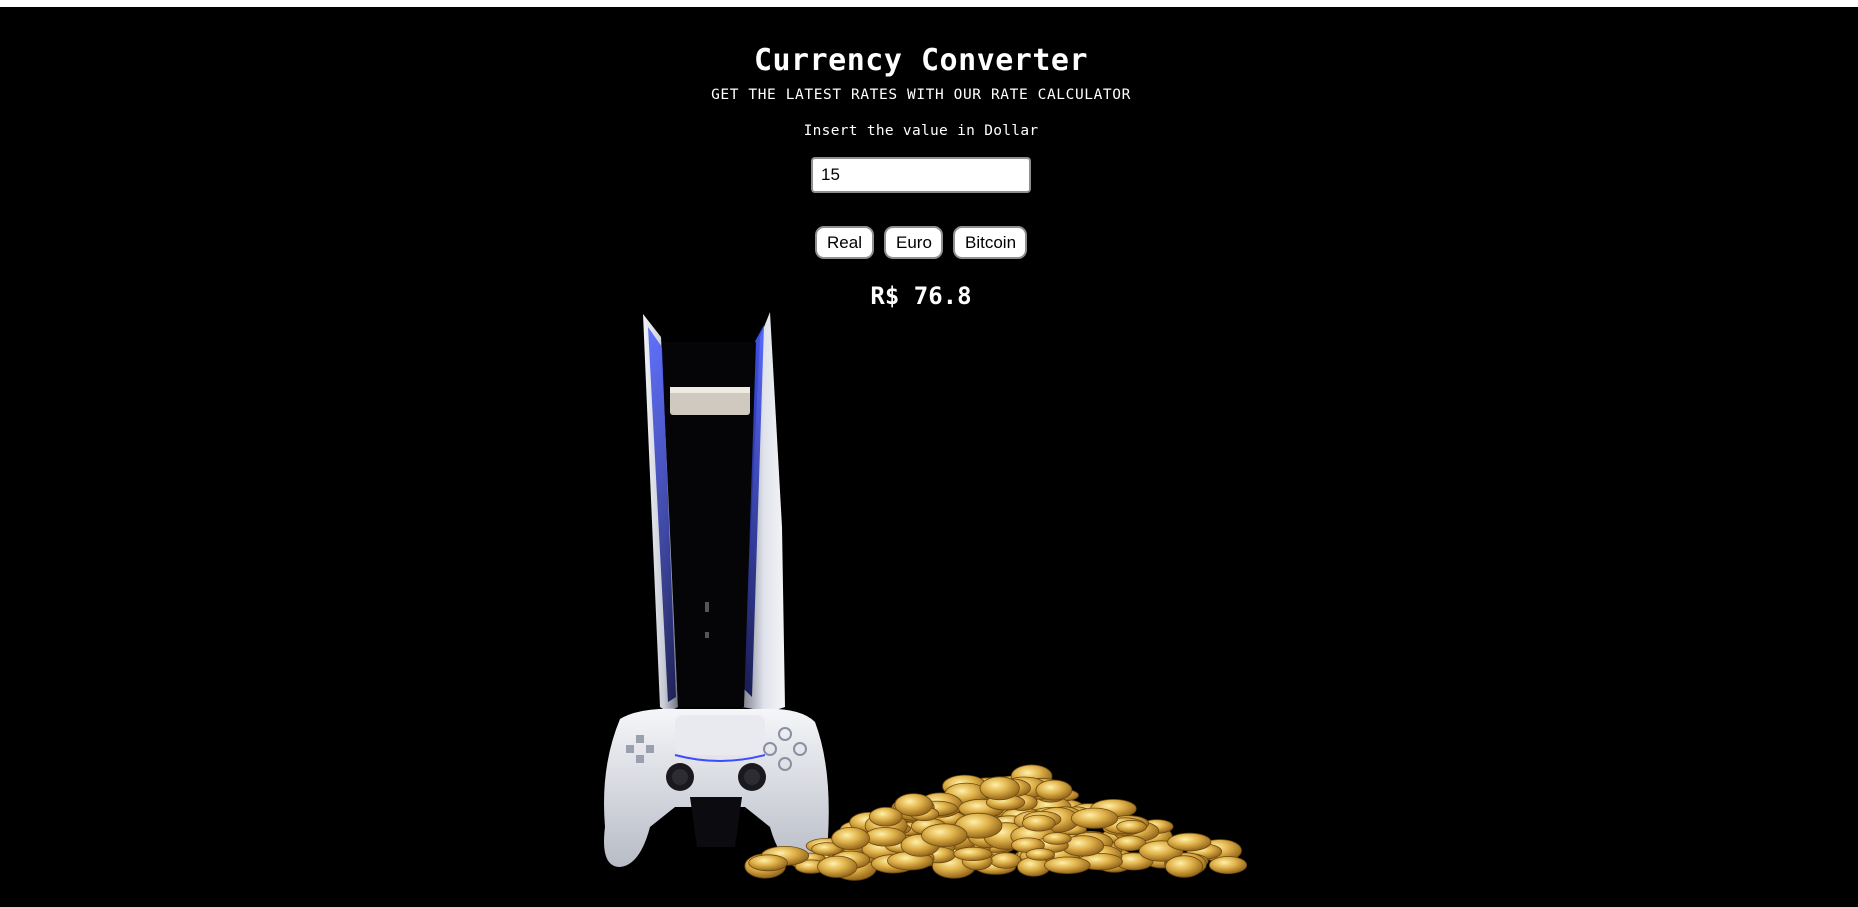  What do you see at coordinates (913, 242) in the screenshot?
I see `euro-button: Euro` at bounding box center [913, 242].